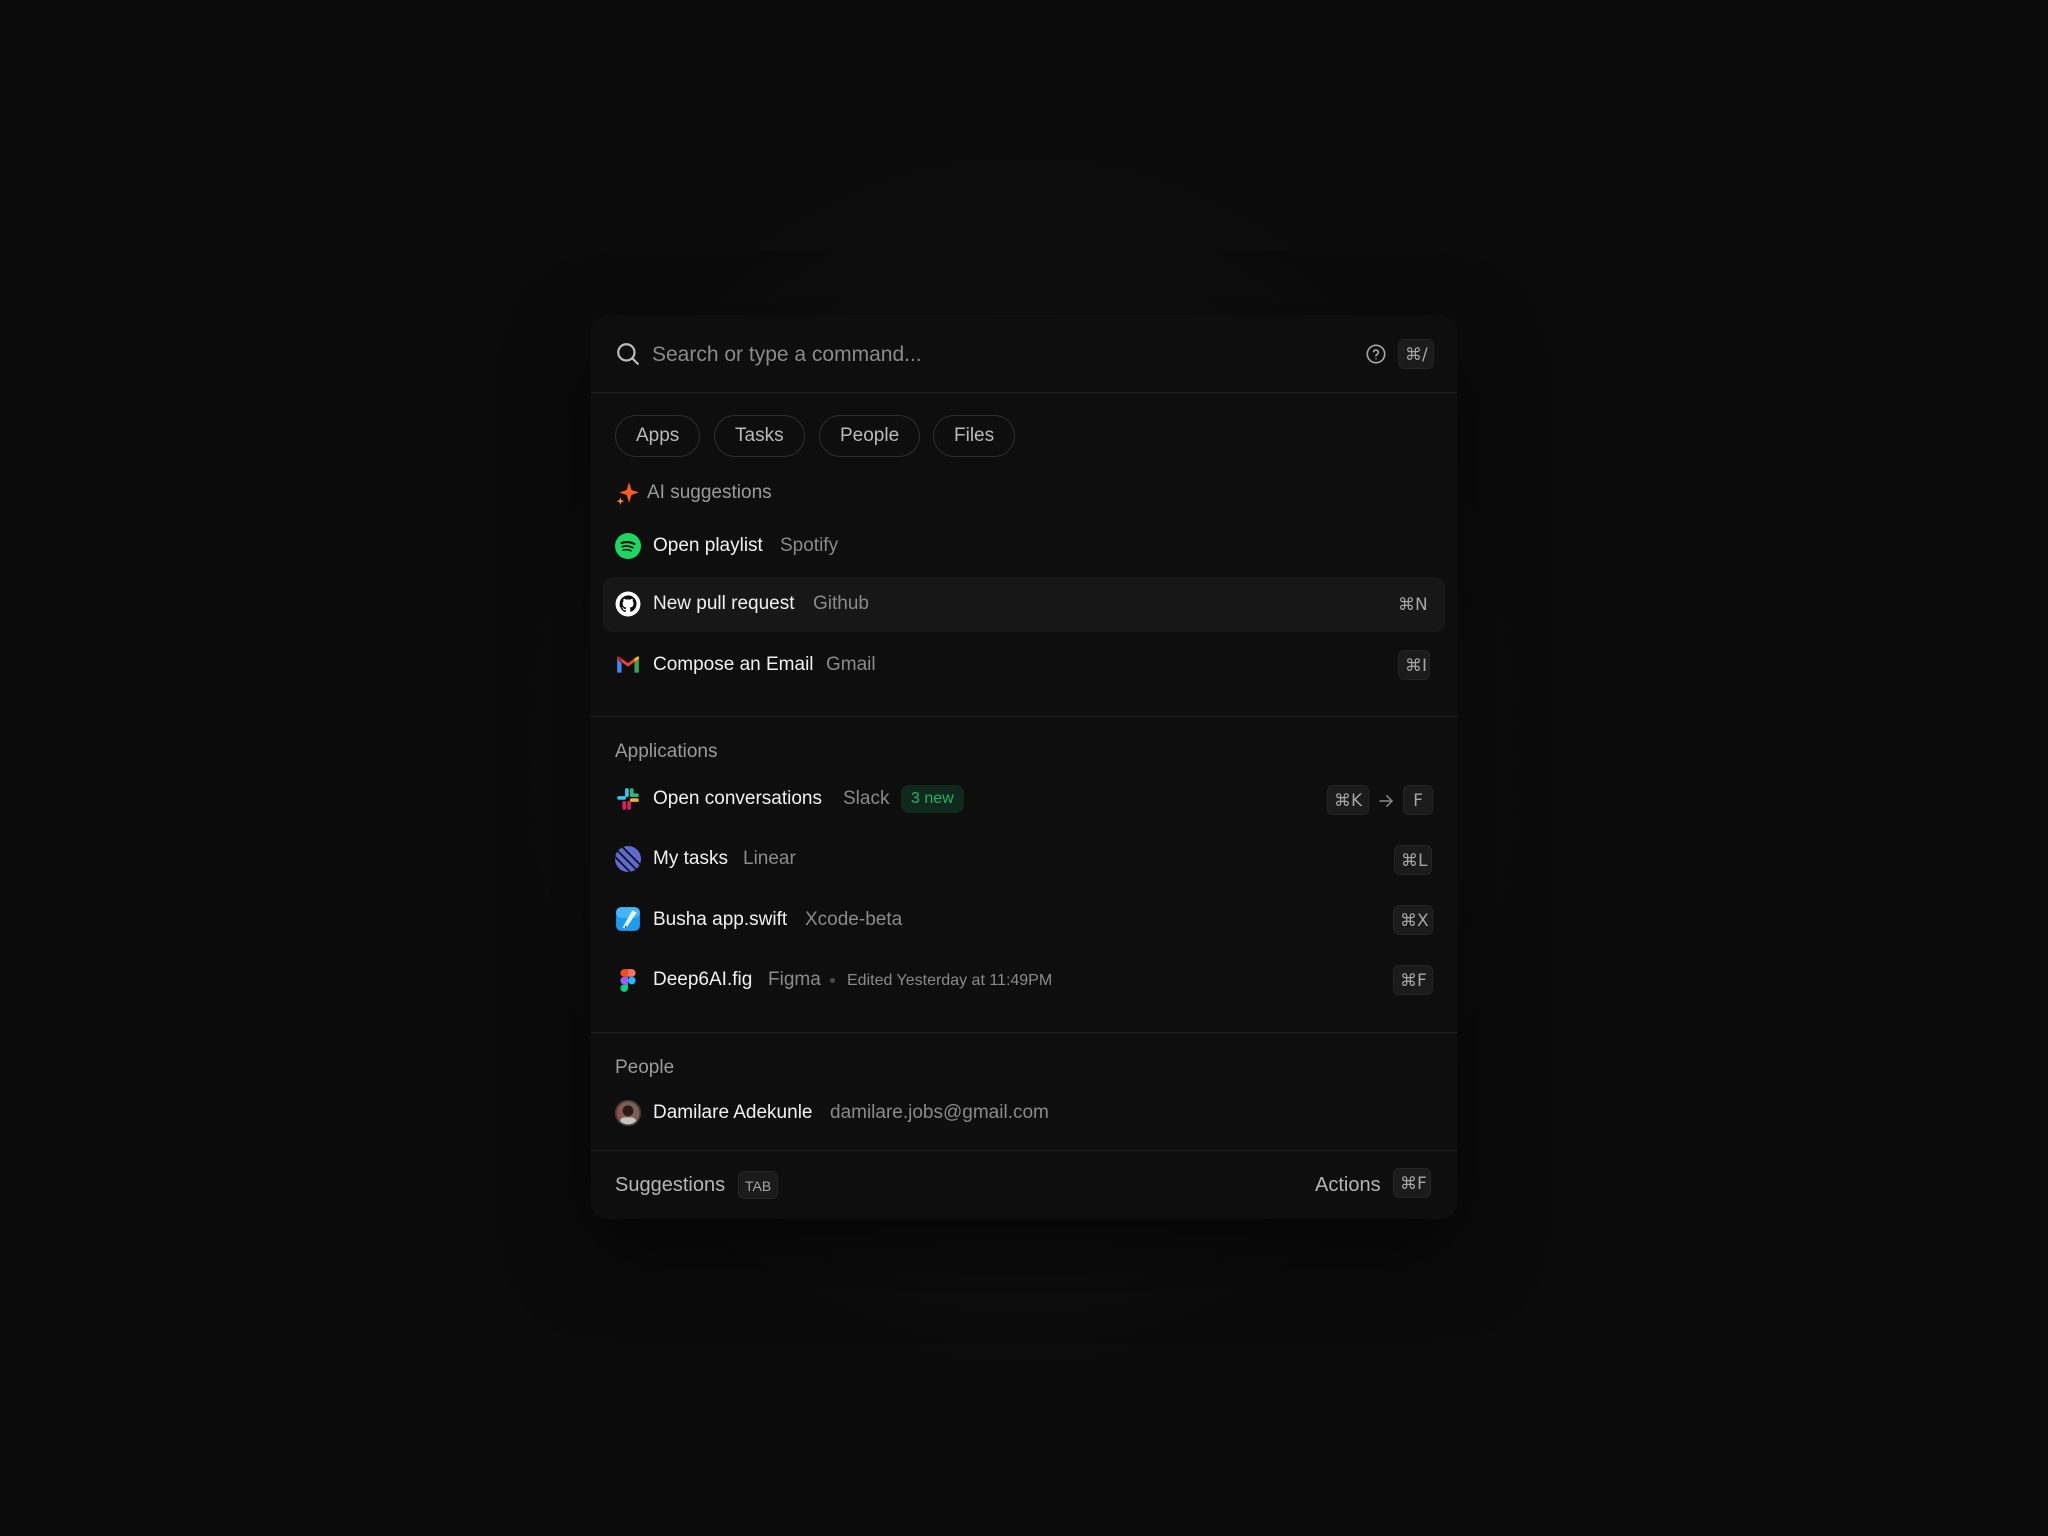  Describe the element at coordinates (932, 799) in the screenshot. I see `new-count-badge: 3 new` at that location.